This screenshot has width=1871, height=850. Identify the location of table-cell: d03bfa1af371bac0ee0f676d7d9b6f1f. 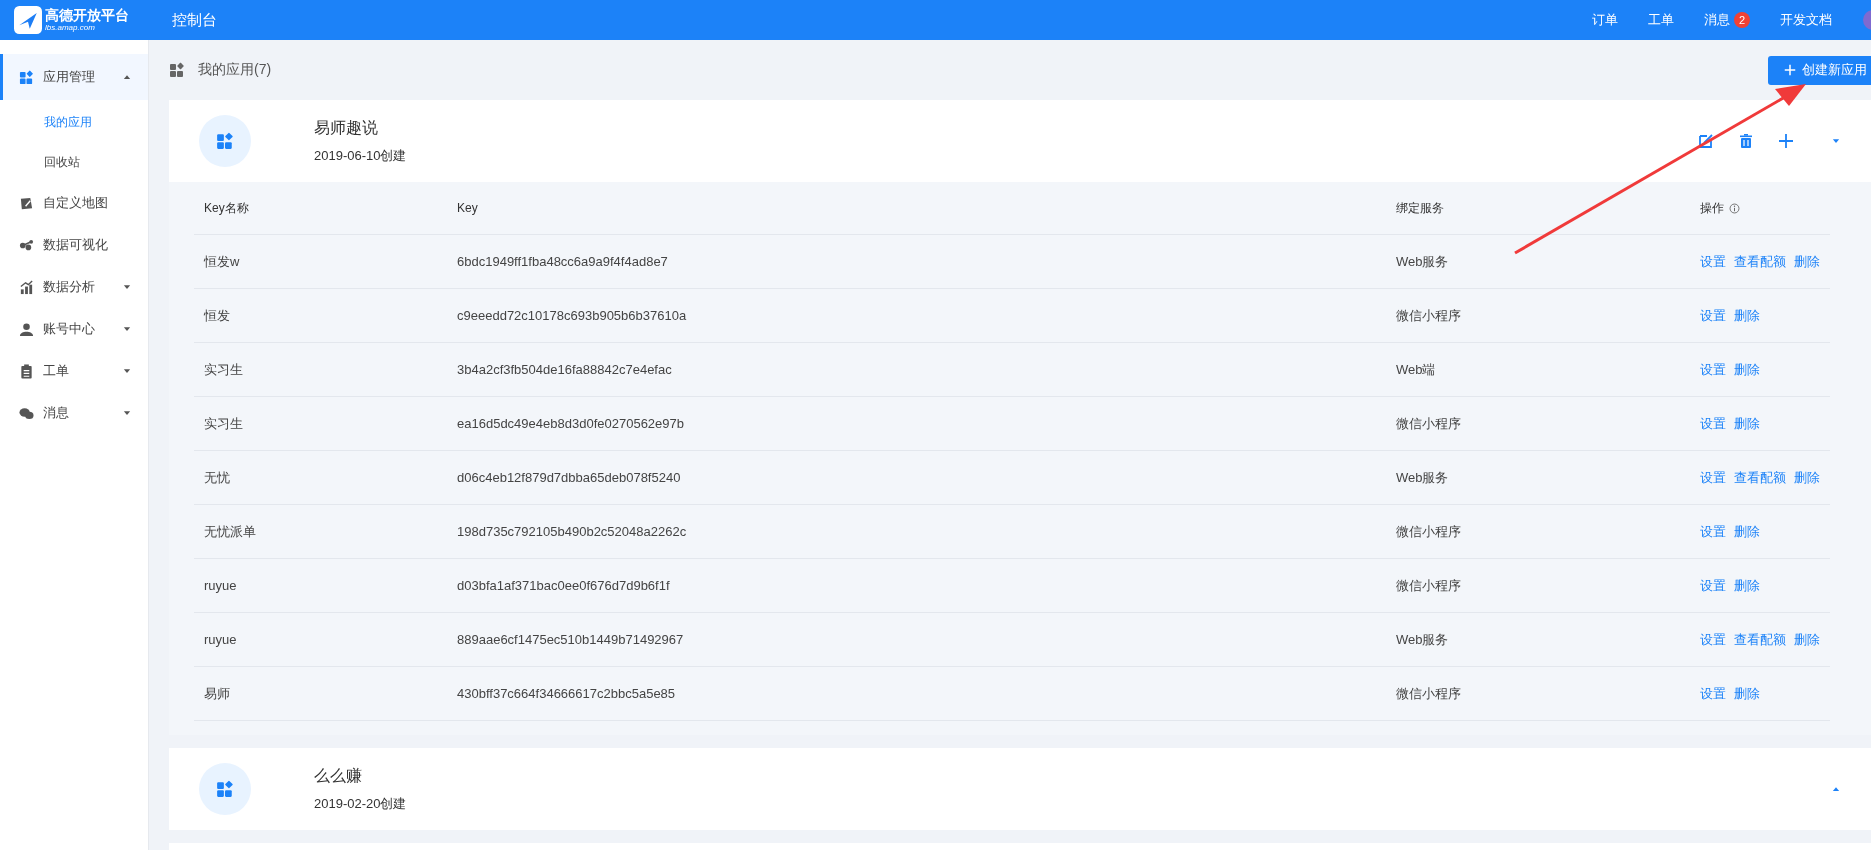
(563, 585).